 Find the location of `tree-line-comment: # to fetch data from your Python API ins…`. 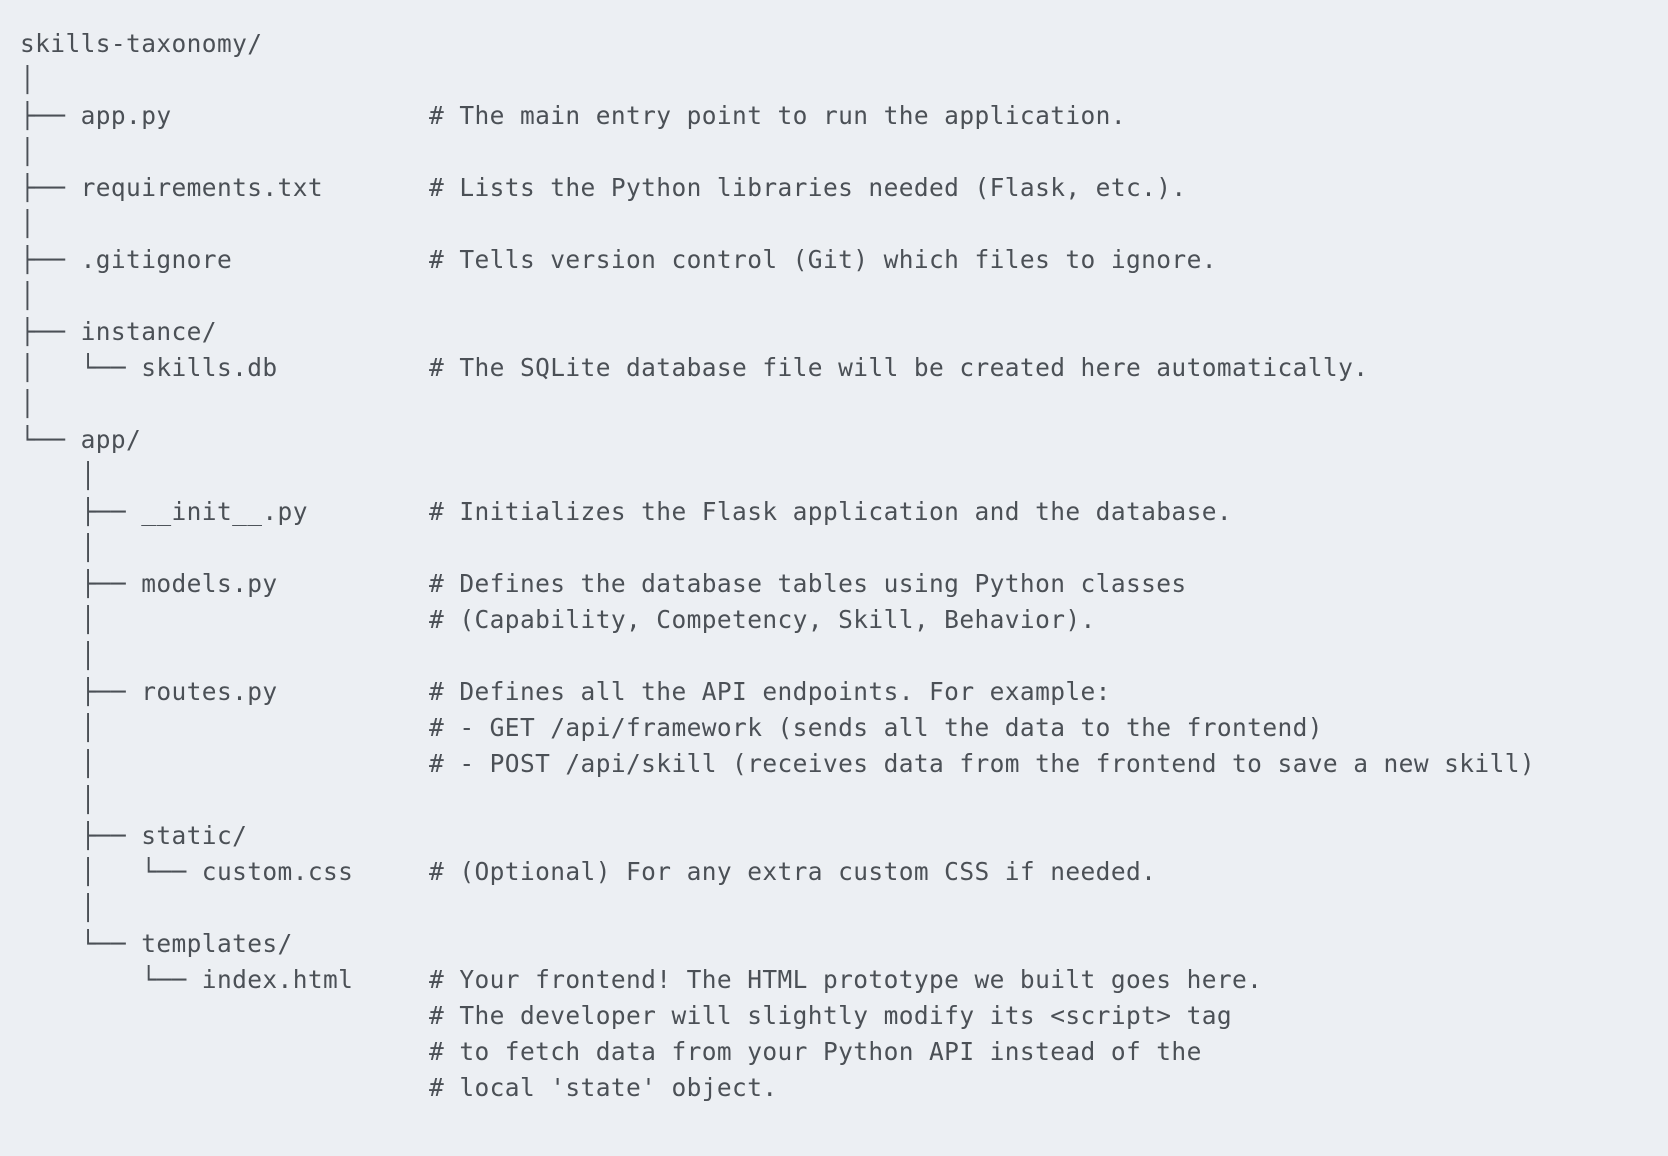

tree-line-comment: # to fetch data from your Python API ins… is located at coordinates (611, 1051).